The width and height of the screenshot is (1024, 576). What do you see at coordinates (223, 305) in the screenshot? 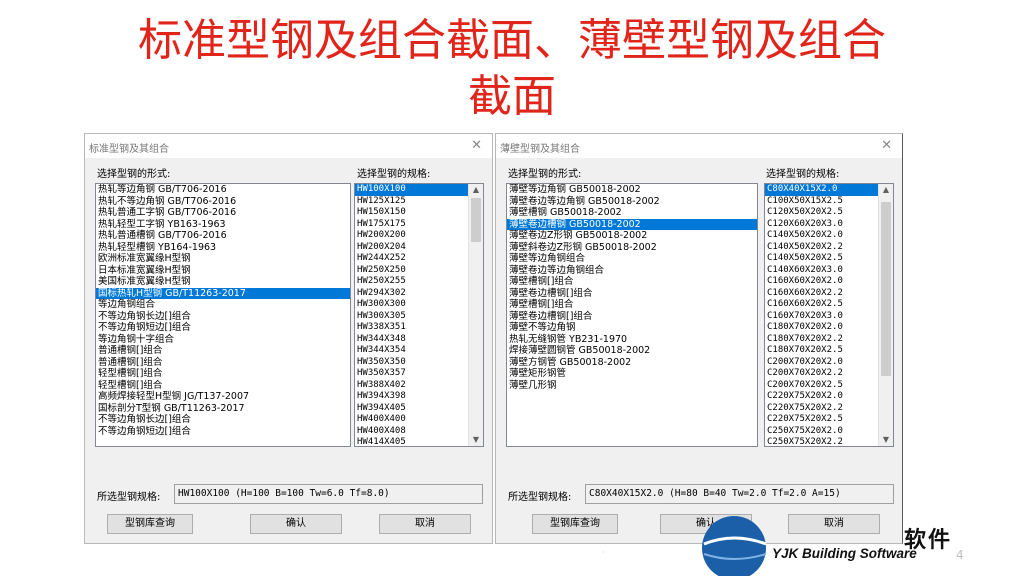
I see `form-list-item: 等边角钢组合` at bounding box center [223, 305].